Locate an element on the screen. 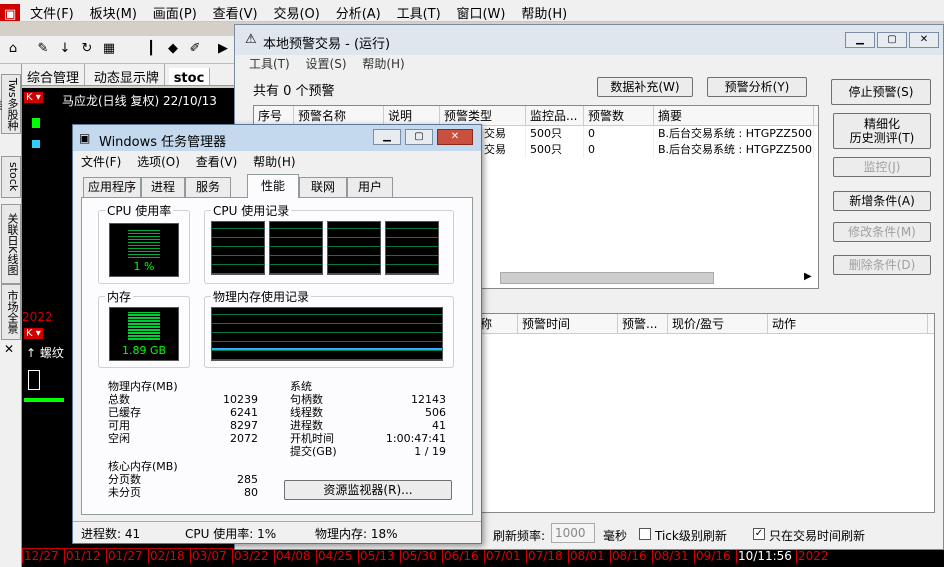  close-button: ✕ is located at coordinates (924, 40).